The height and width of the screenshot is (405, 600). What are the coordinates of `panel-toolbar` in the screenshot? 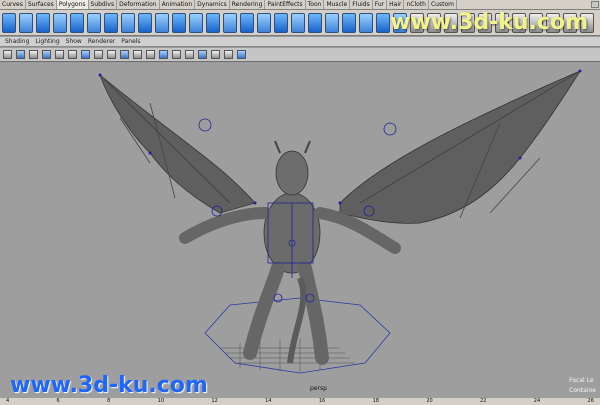 It's located at (300, 55).